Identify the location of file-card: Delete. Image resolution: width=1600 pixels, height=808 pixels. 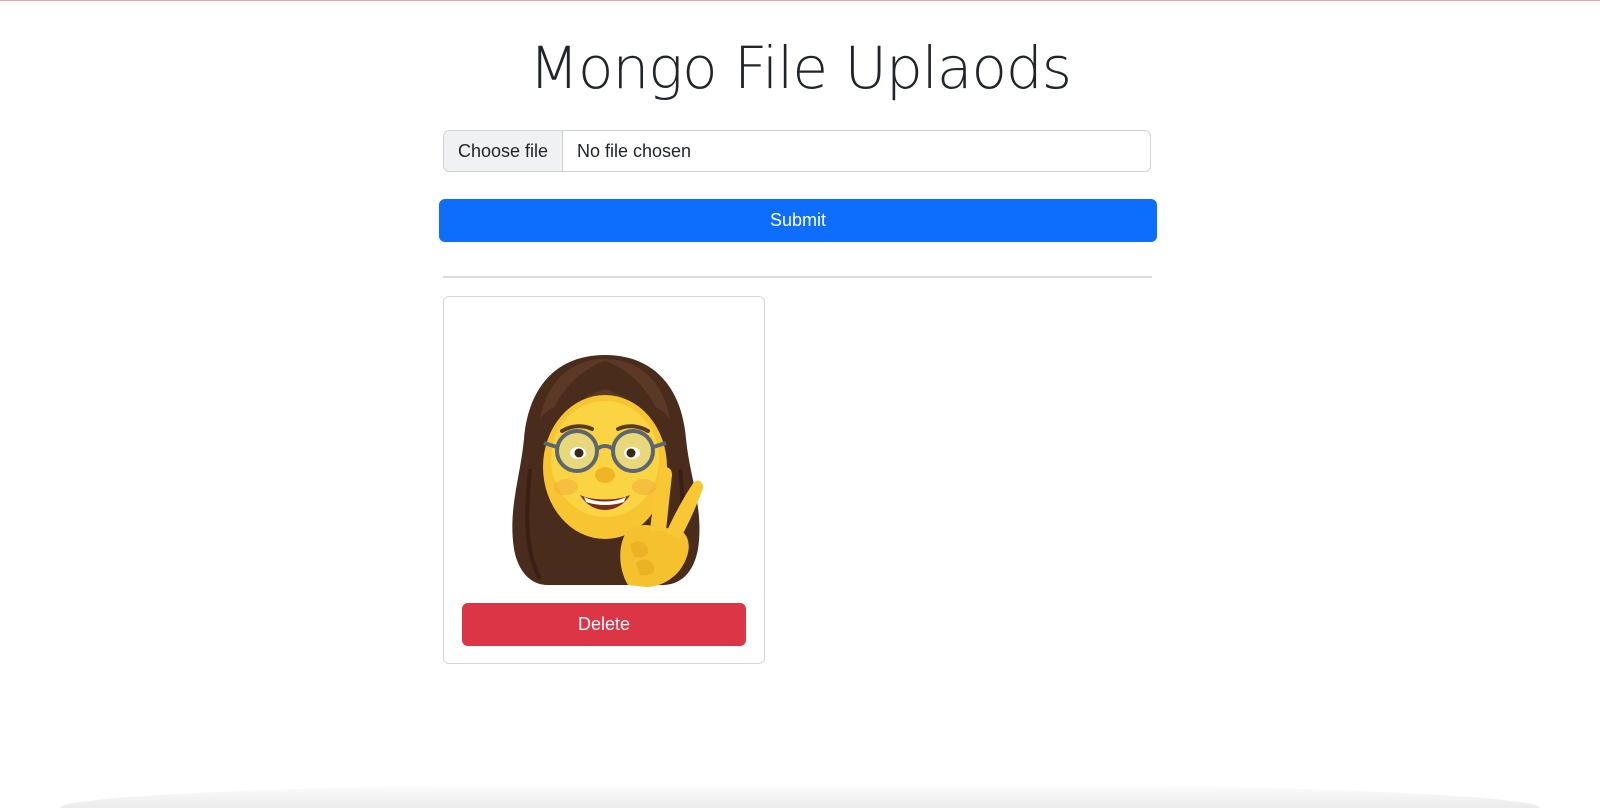
(604, 480).